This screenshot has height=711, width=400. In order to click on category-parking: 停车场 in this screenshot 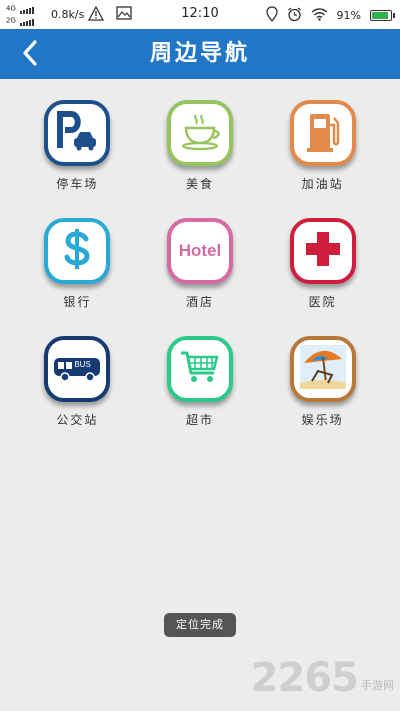, I will do `click(77, 153)`.